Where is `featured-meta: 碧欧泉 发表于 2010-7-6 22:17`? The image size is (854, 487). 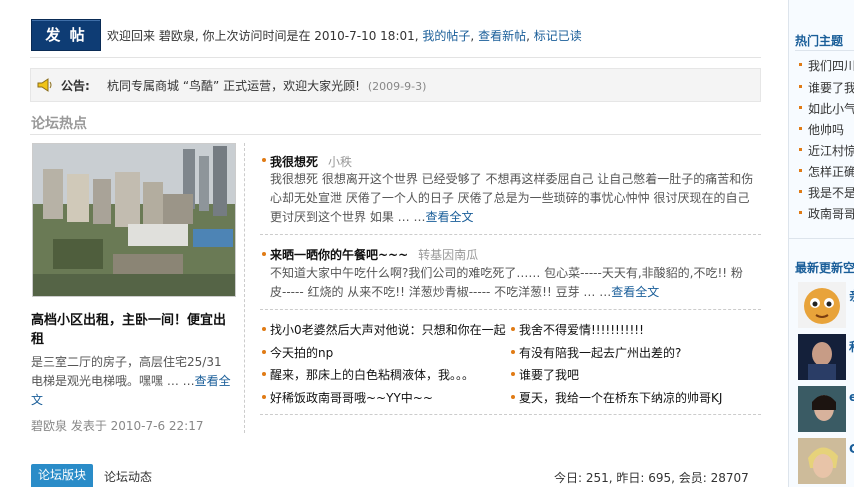
featured-meta: 碧欧泉 发表于 2010-7-6 22:17 is located at coordinates (117, 426).